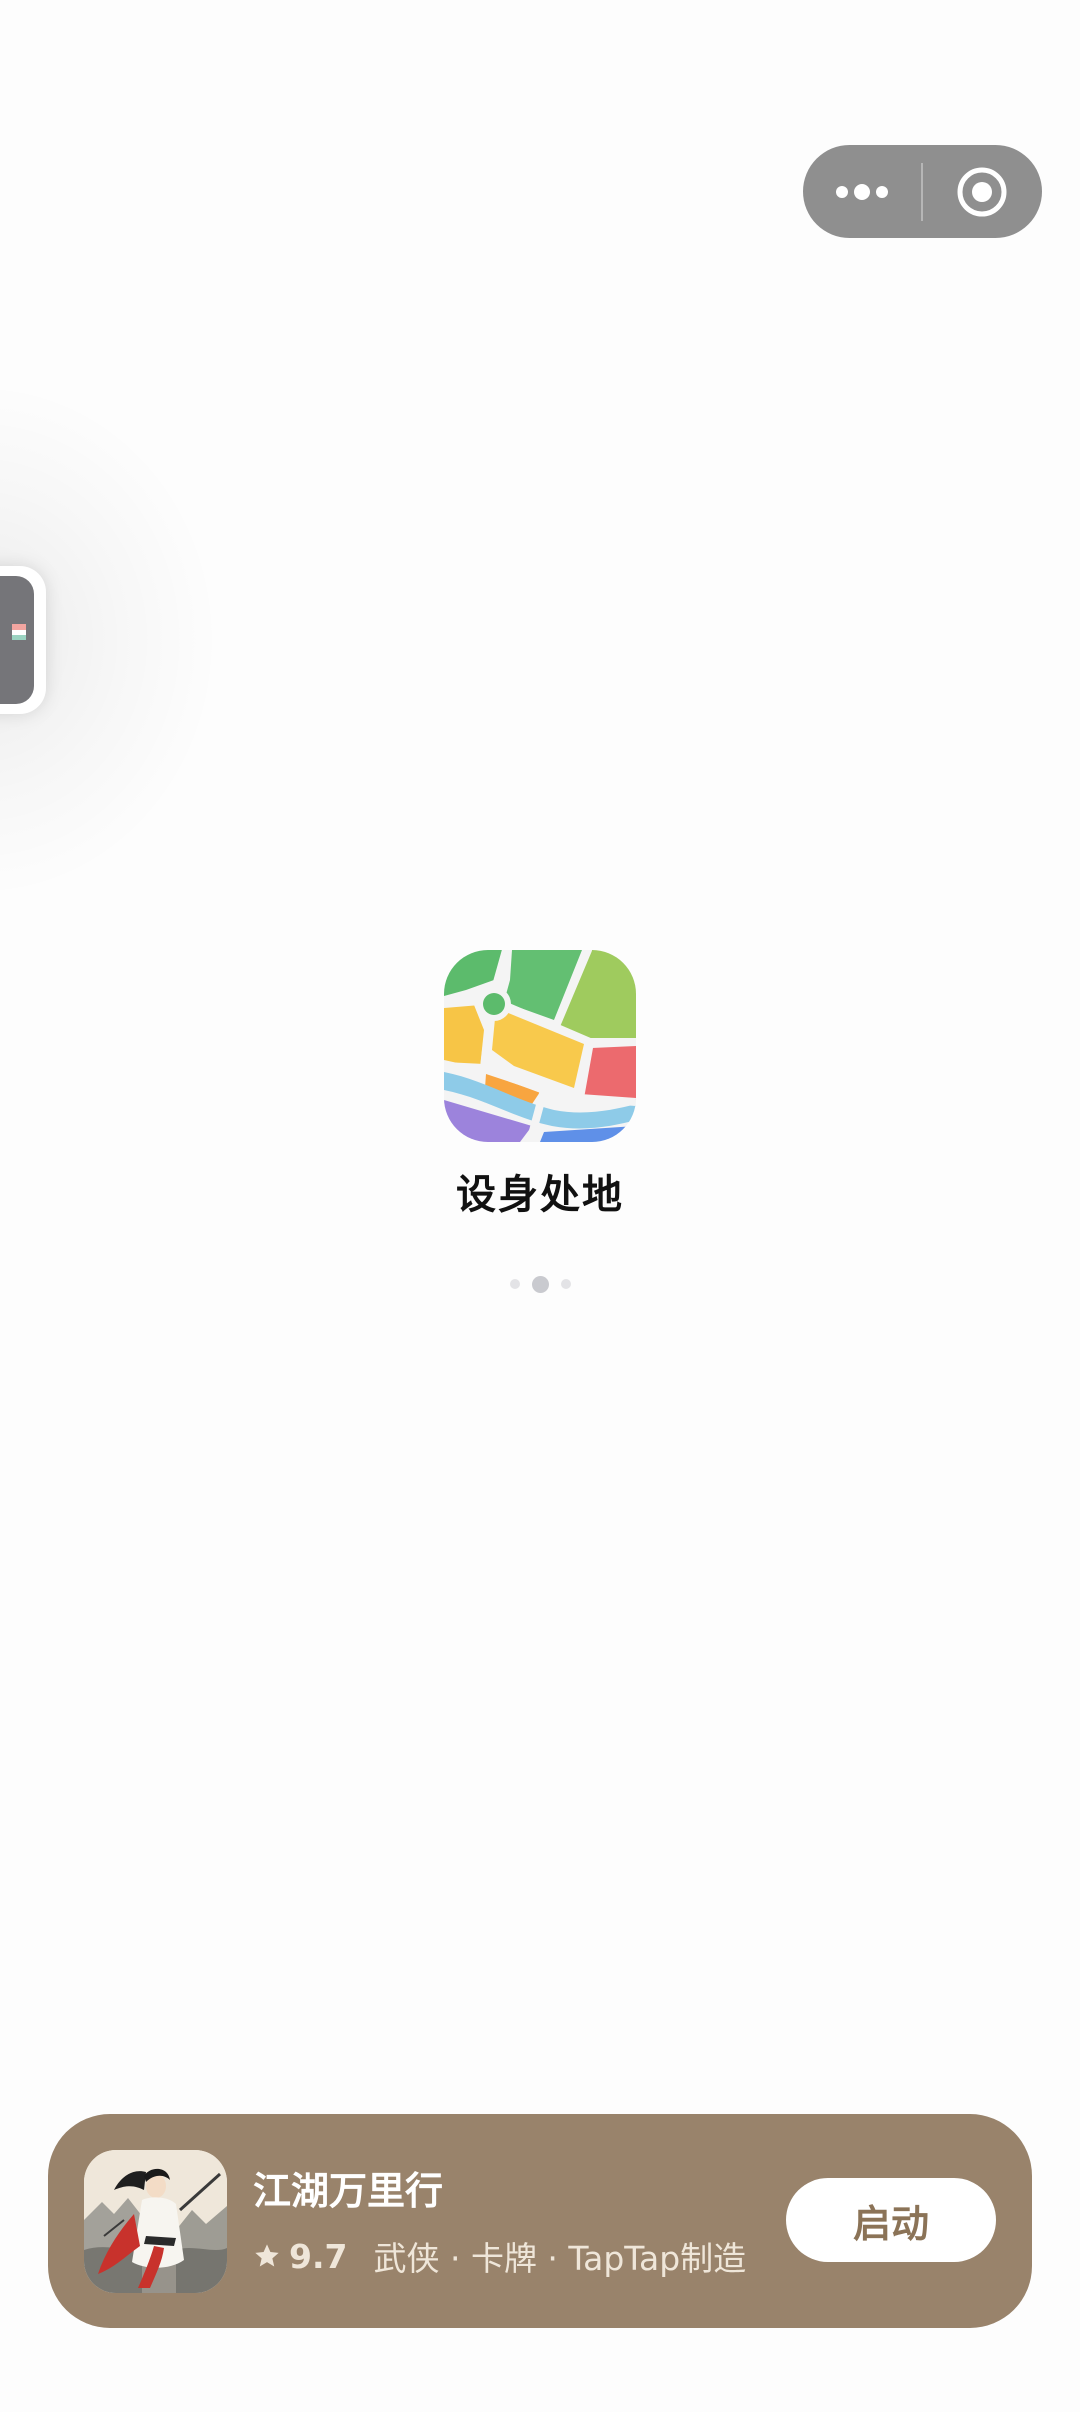  Describe the element at coordinates (560, 2258) in the screenshot. I see `game-tags: 武侠 · 卡牌 · TapTap制造` at that location.